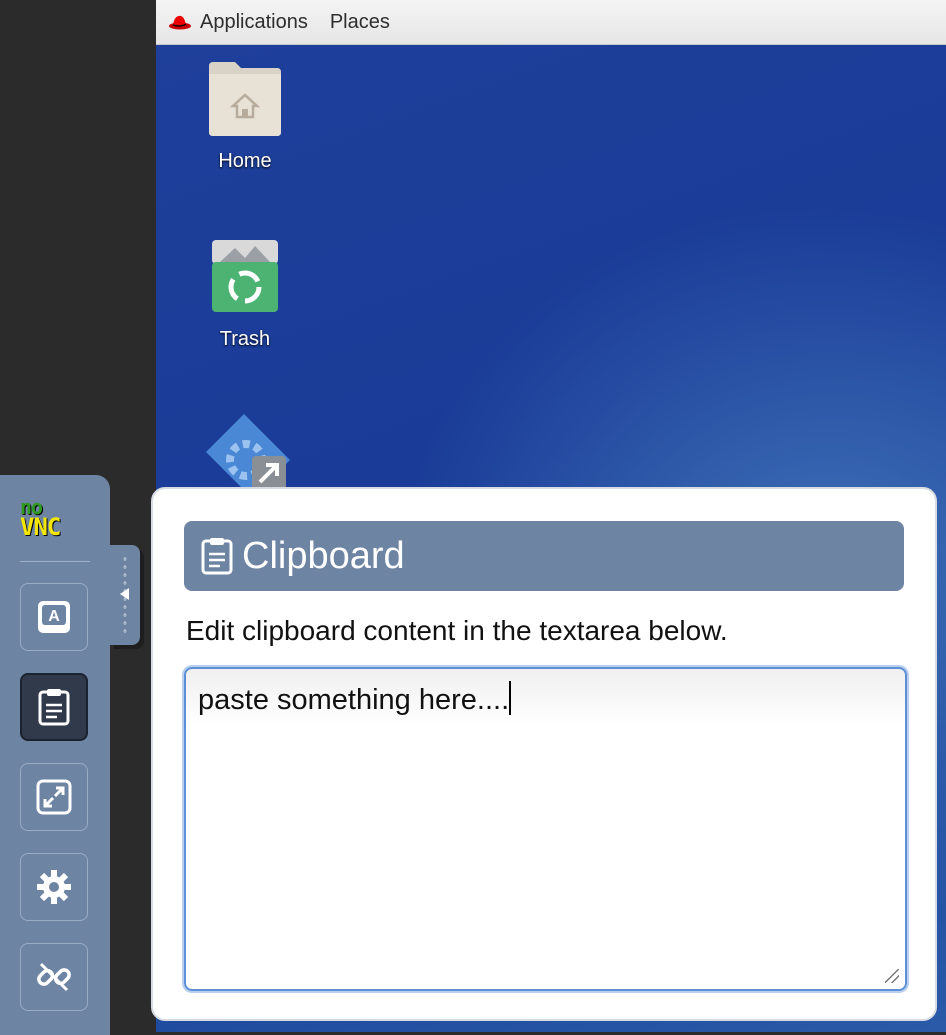 This screenshot has width=946, height=1035. What do you see at coordinates (510, 698) in the screenshot?
I see `text-caret` at bounding box center [510, 698].